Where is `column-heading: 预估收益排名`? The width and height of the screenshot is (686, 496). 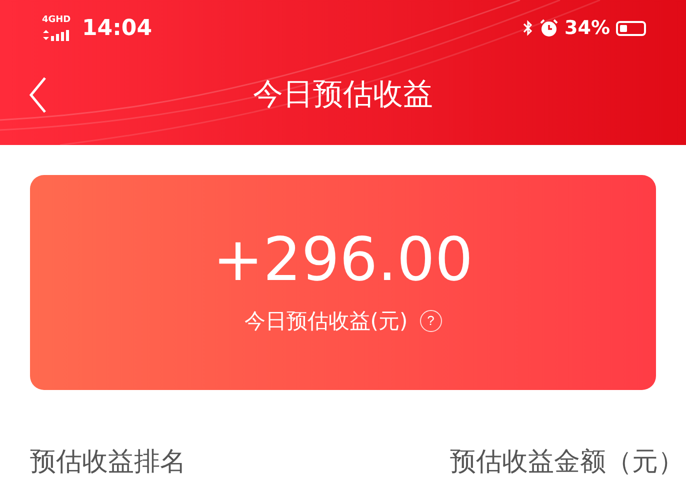
column-heading: 预估收益排名 is located at coordinates (108, 462).